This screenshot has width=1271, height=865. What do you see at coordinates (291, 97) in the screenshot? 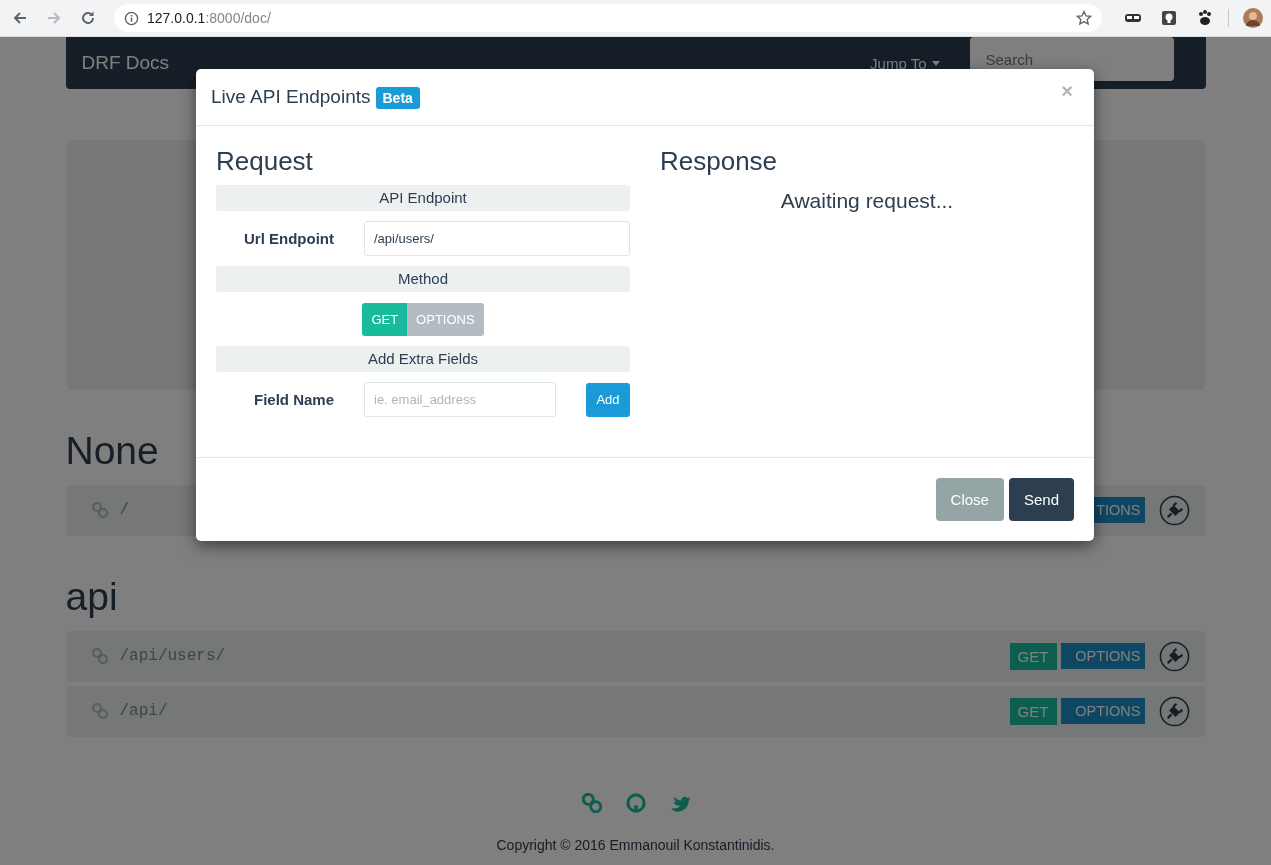
I see `modal-title: Live API Endpoints` at bounding box center [291, 97].